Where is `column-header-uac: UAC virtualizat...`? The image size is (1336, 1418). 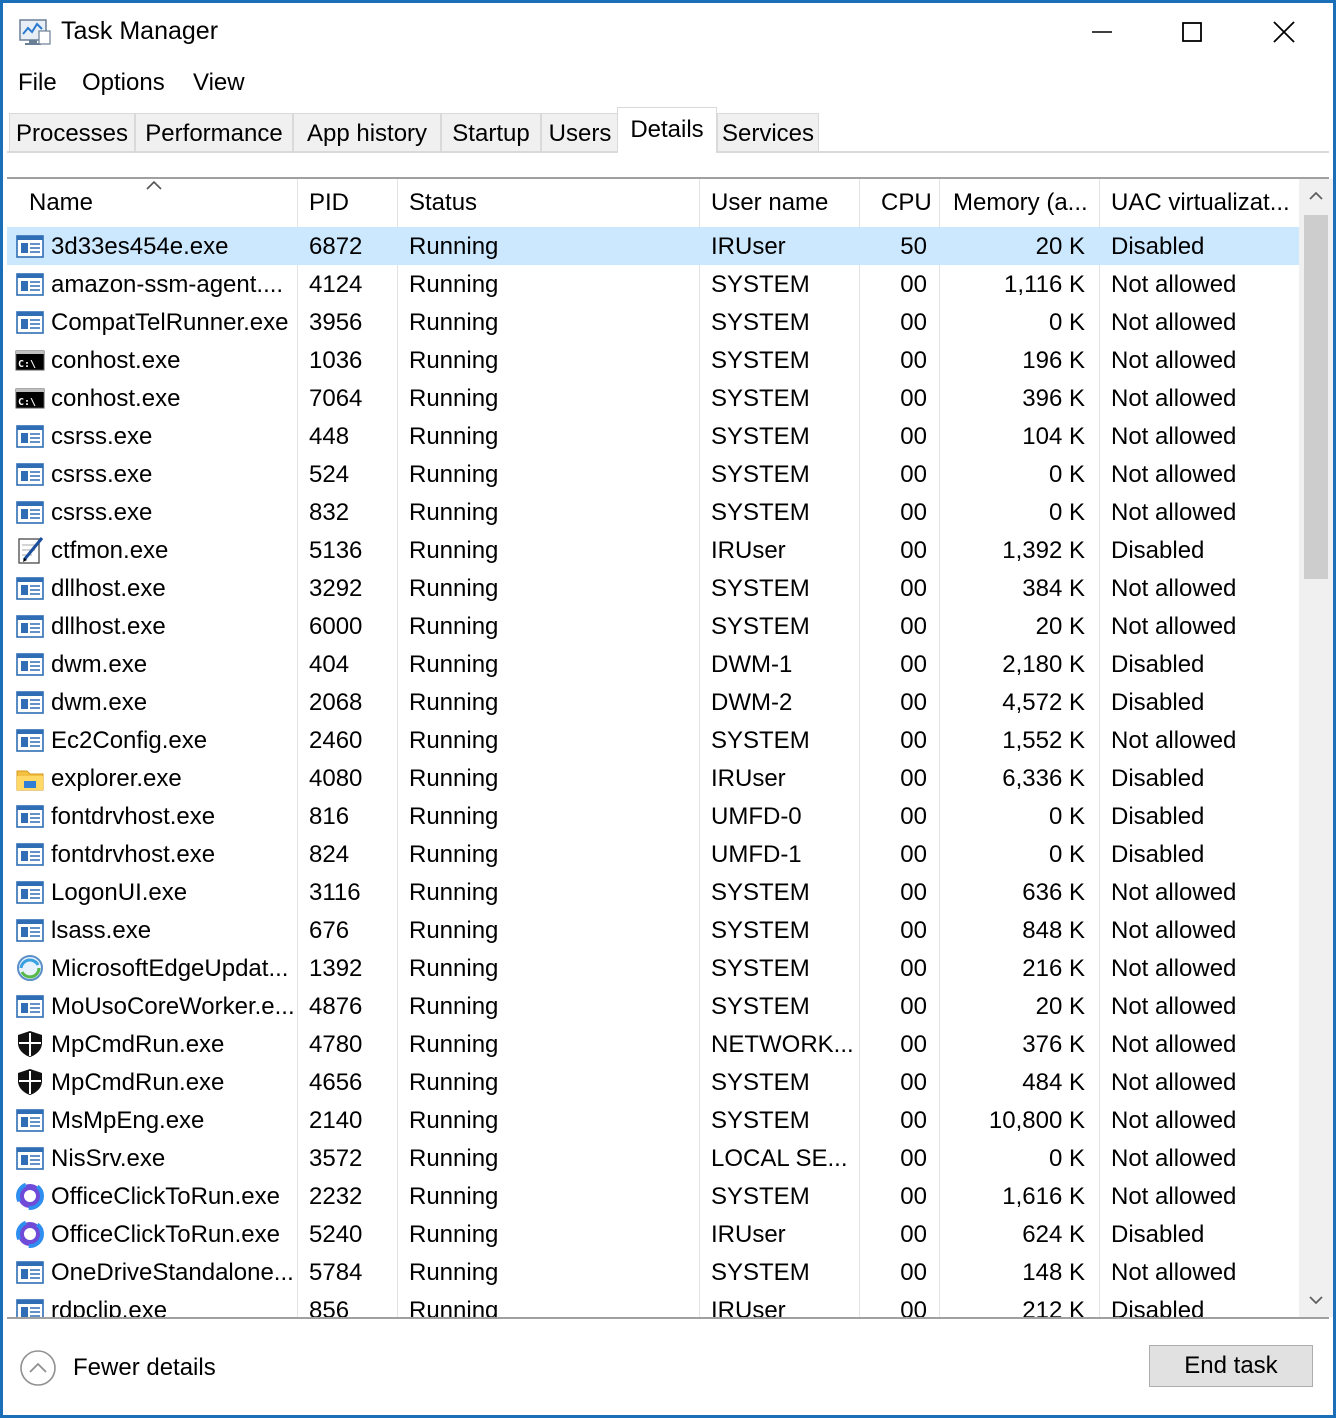
column-header-uac: UAC virtualizat... is located at coordinates (1200, 202).